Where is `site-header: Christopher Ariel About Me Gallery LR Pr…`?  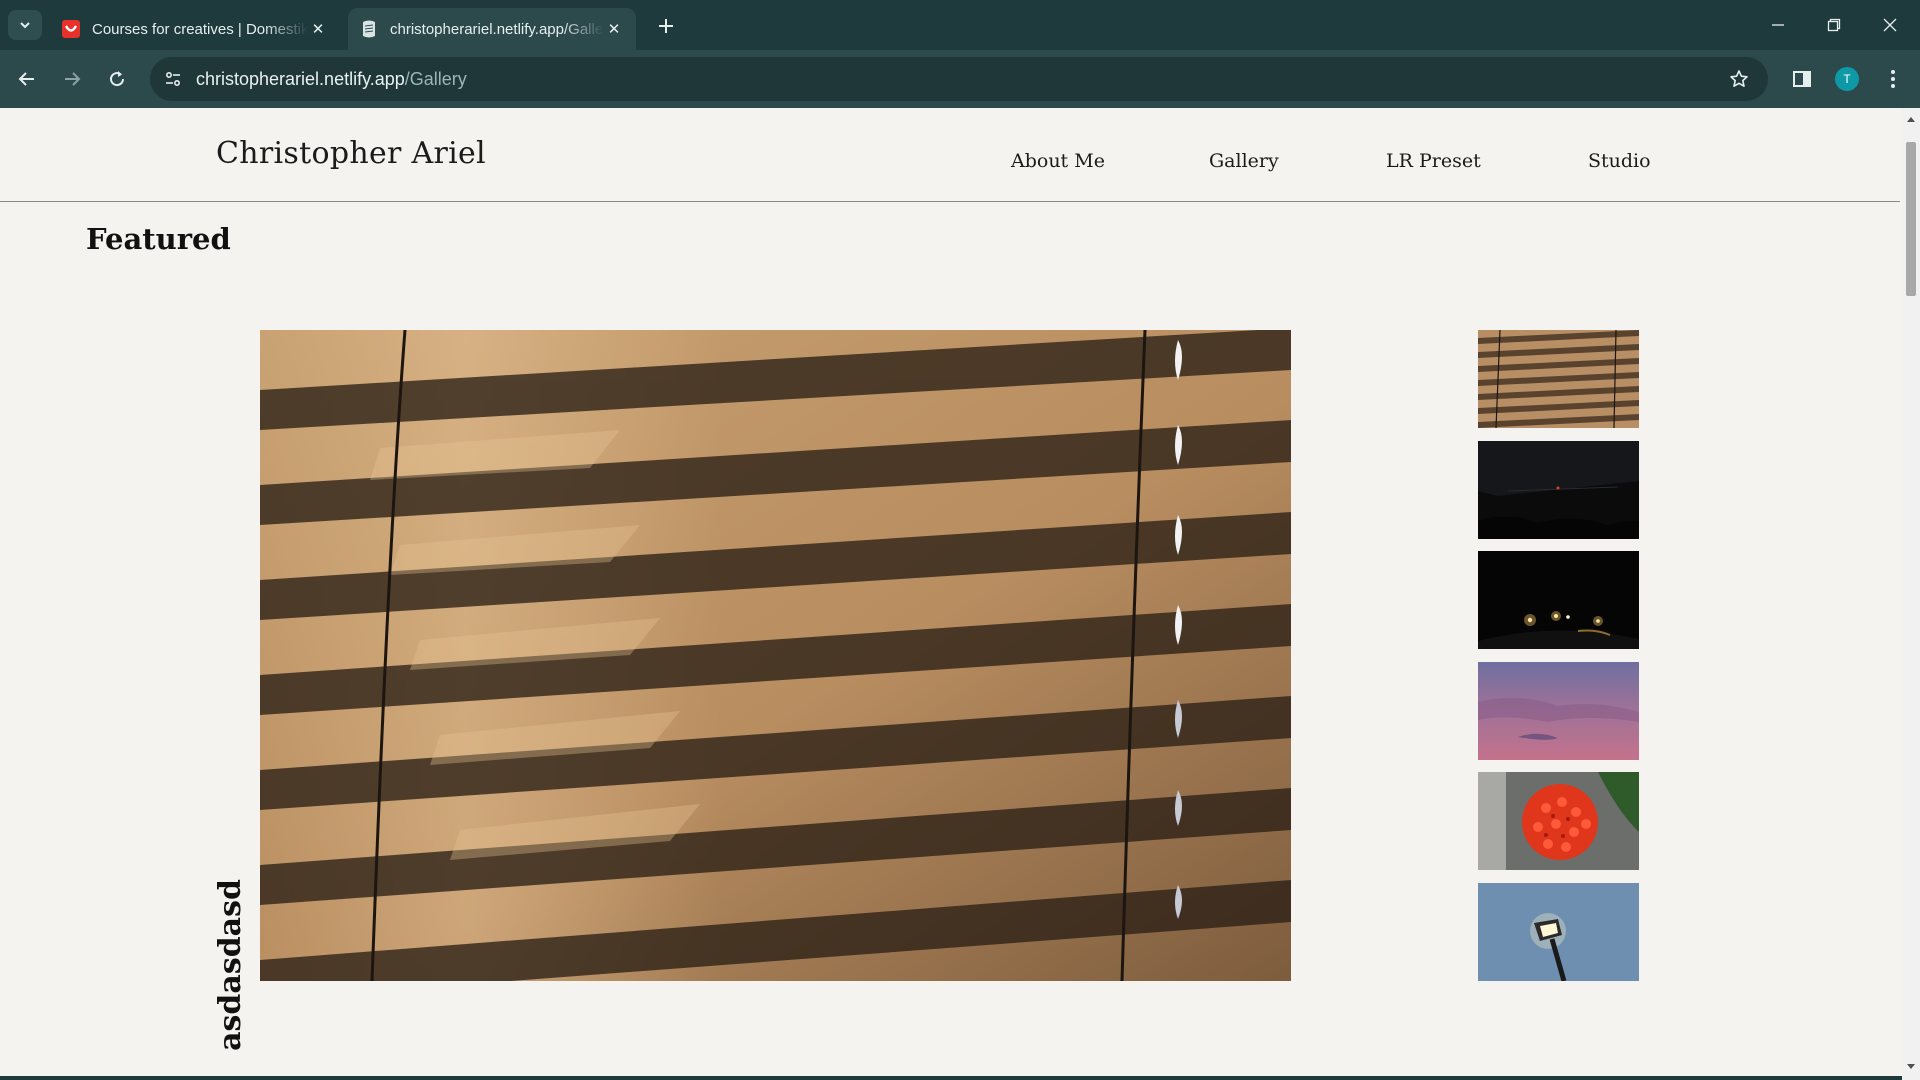 site-header: Christopher Ariel About Me Gallery LR Pr… is located at coordinates (950, 155).